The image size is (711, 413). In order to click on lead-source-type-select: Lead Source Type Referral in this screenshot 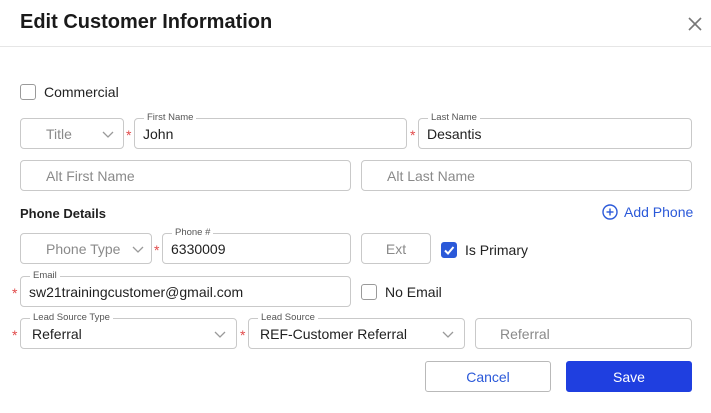, I will do `click(128, 330)`.